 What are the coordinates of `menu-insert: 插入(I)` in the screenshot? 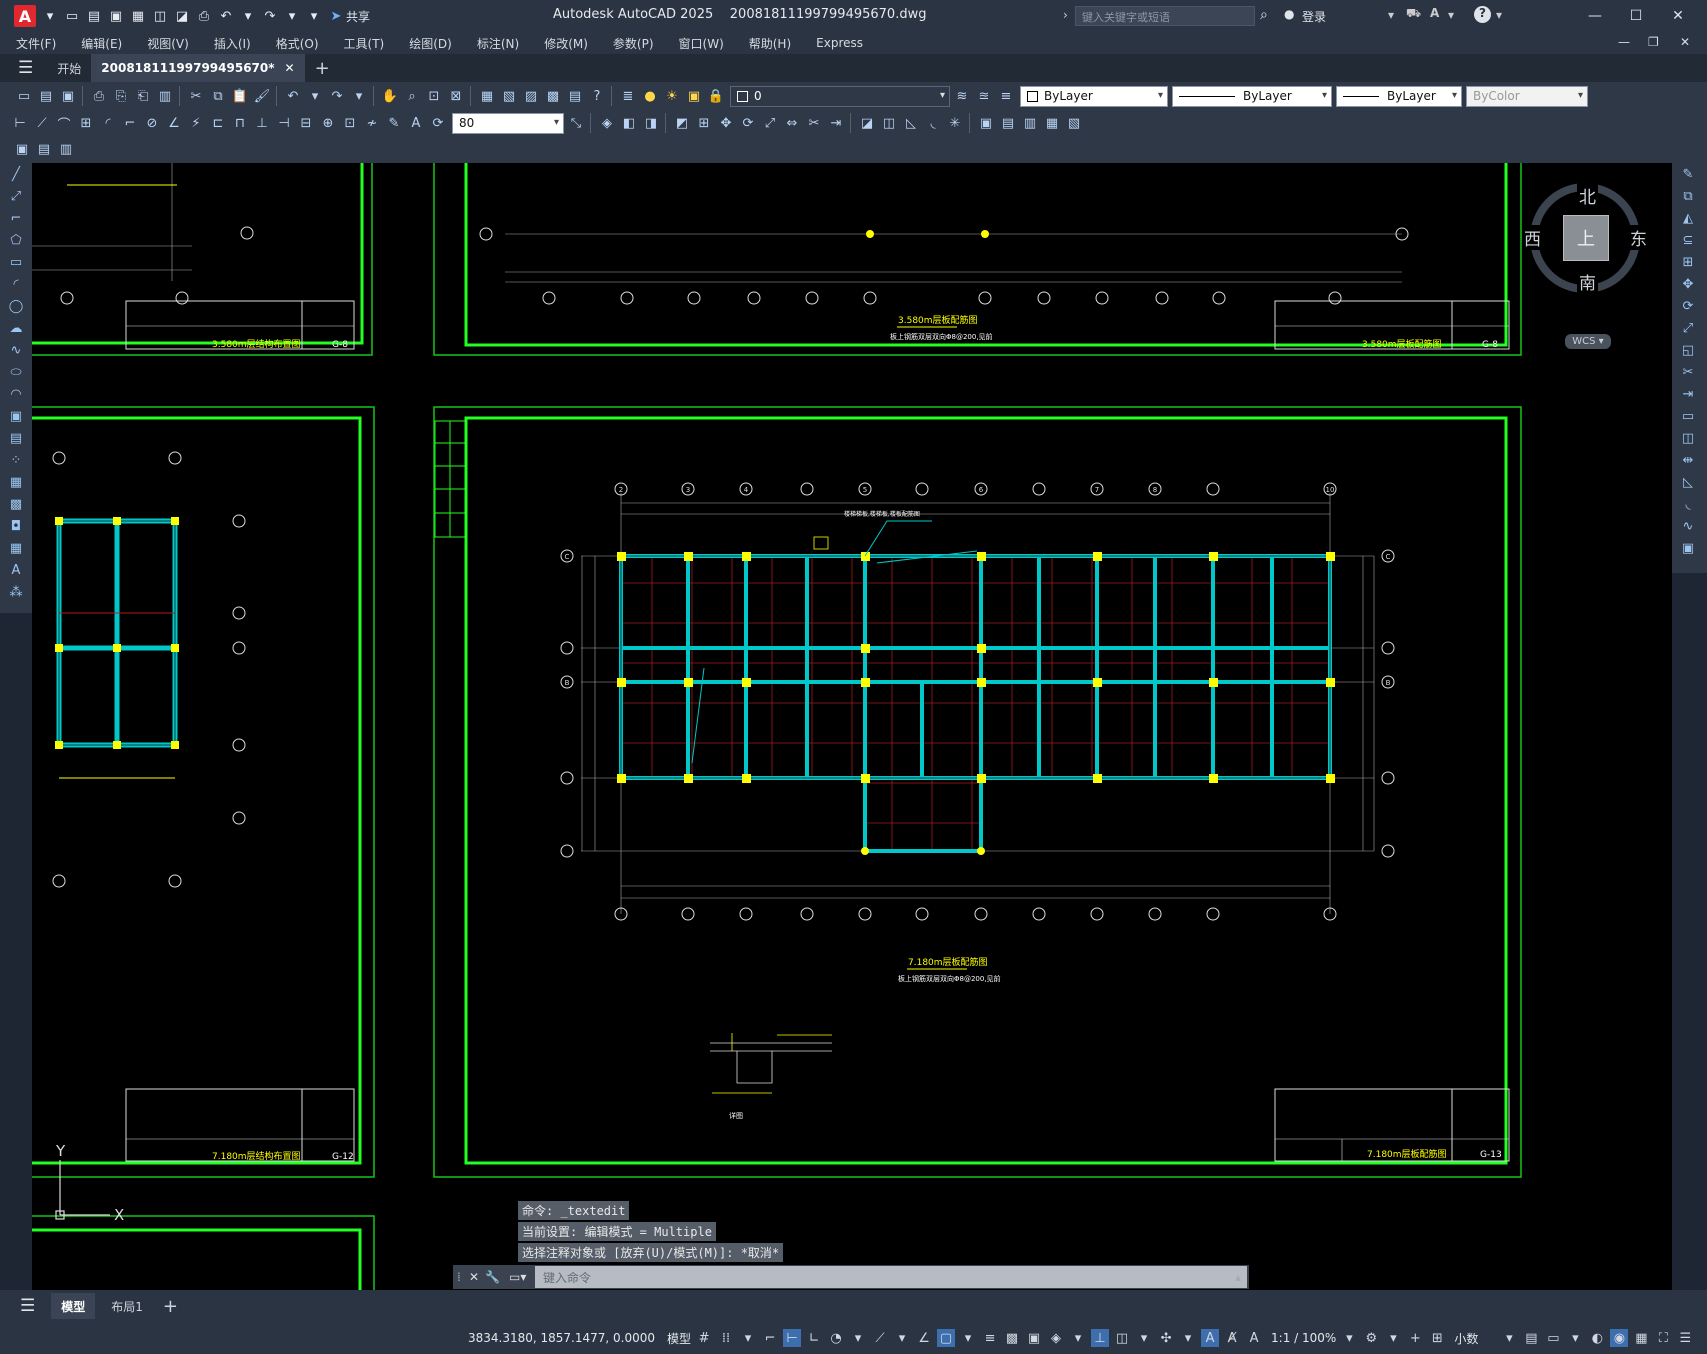 It's located at (232, 43).